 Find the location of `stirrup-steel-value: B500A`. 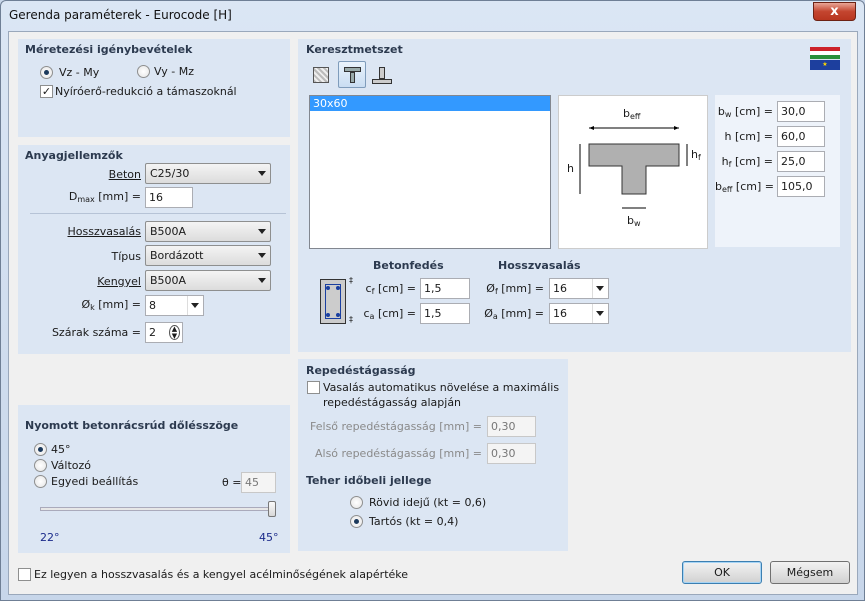

stirrup-steel-value: B500A is located at coordinates (168, 280).